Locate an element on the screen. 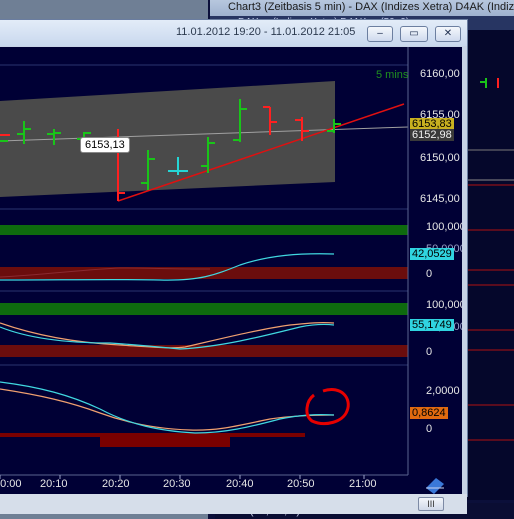 The height and width of the screenshot is (519, 514). histogram-bars-middle is located at coordinates (165, 440).